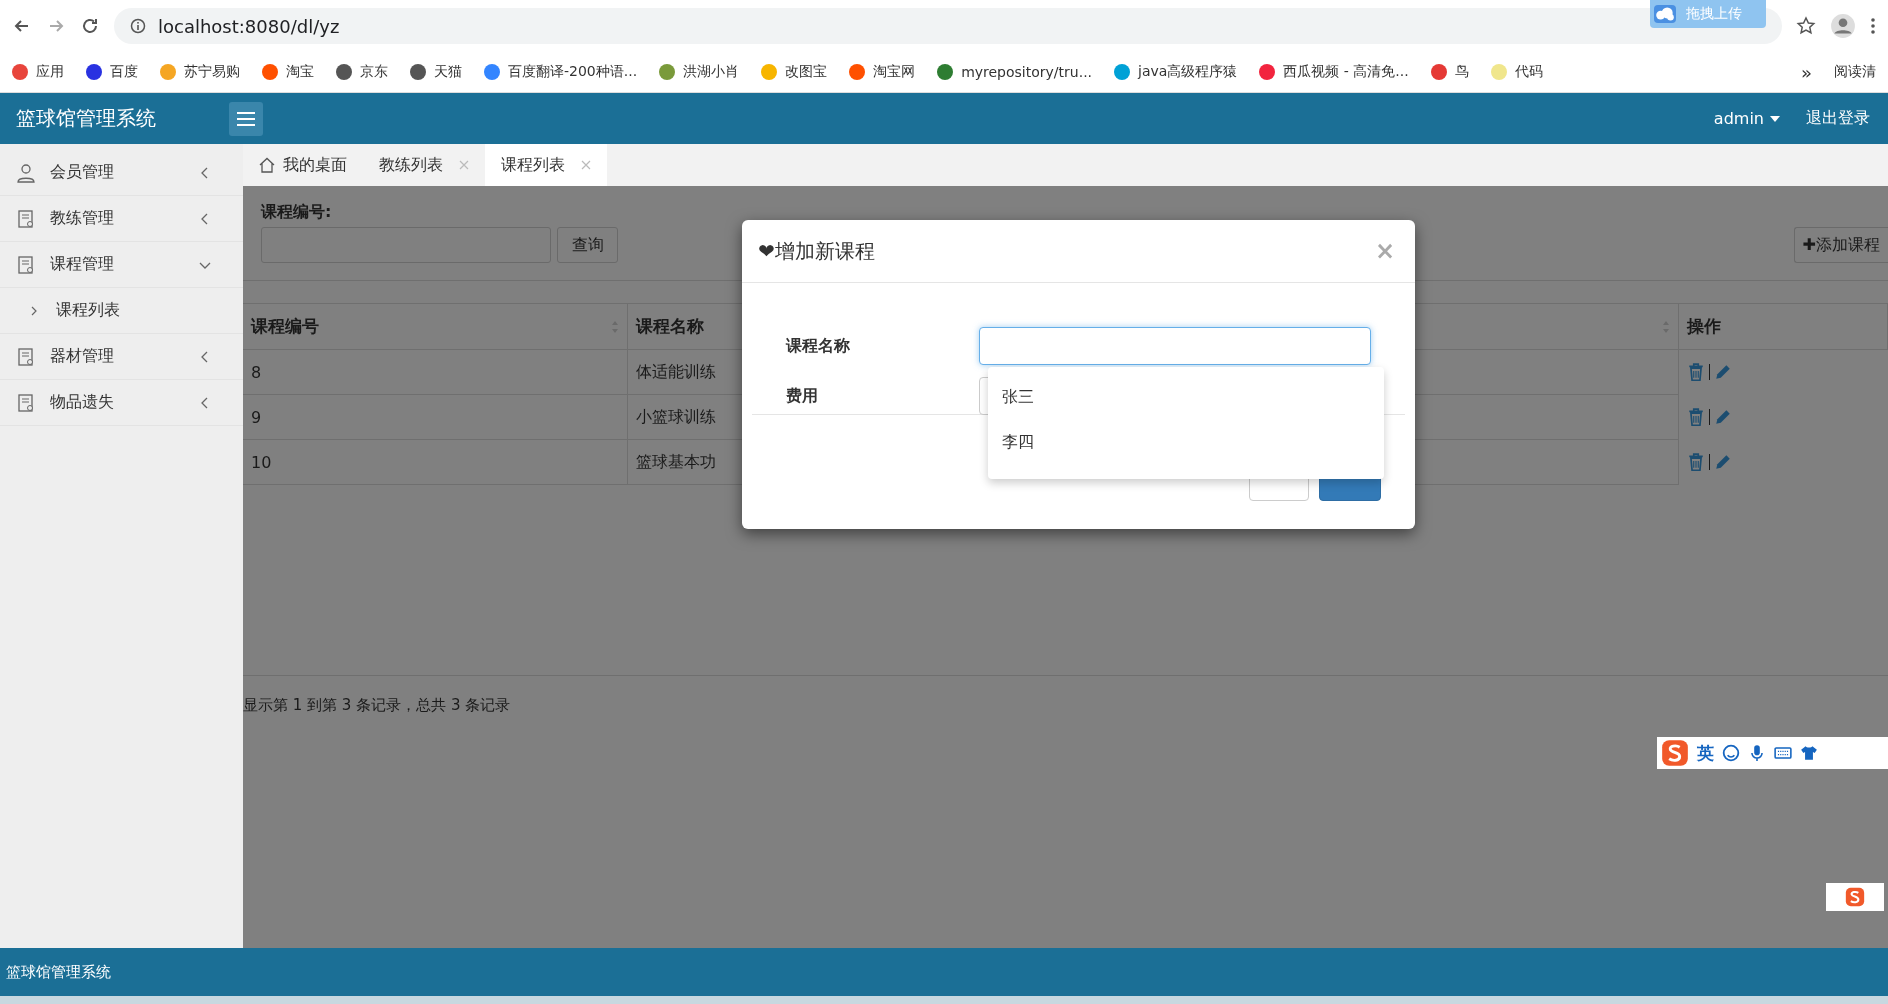 This screenshot has height=1004, width=1888. What do you see at coordinates (1806, 72) in the screenshot?
I see `more-bookmarks: »` at bounding box center [1806, 72].